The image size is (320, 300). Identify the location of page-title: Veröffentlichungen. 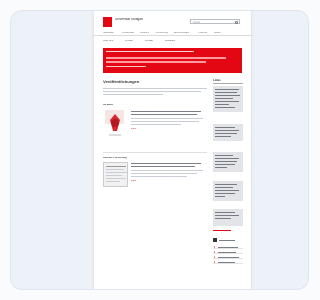
(121, 82).